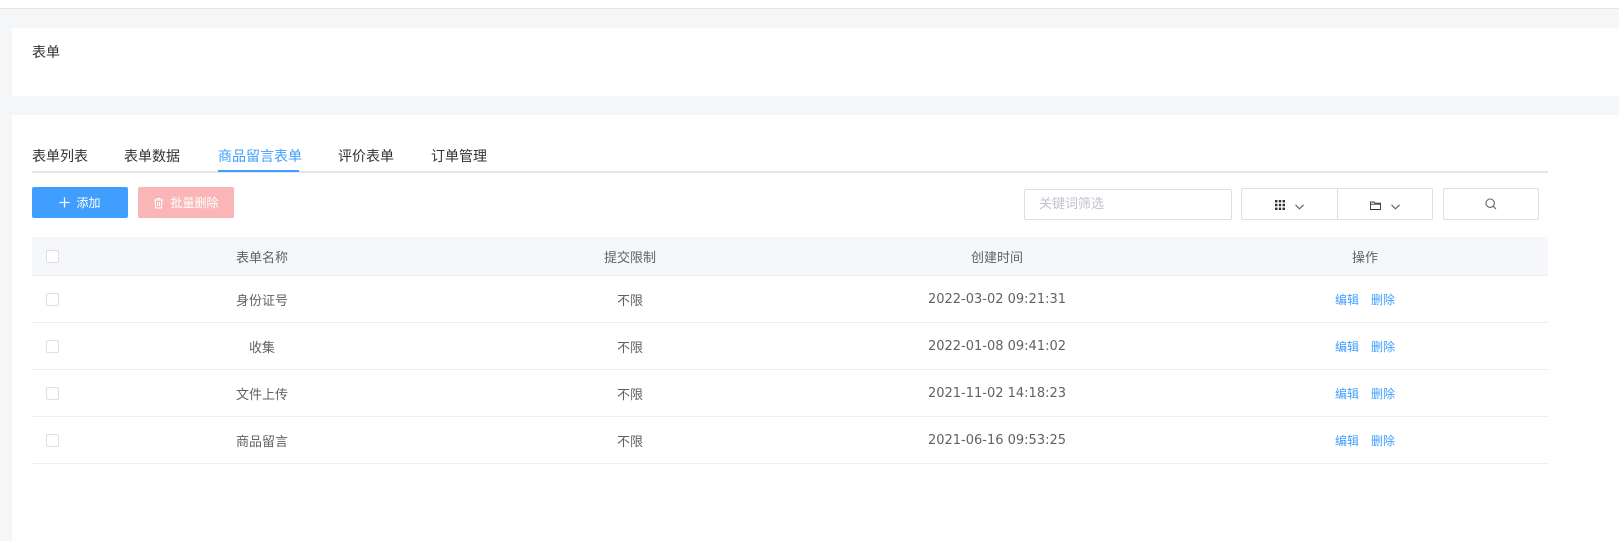  What do you see at coordinates (1385, 204) in the screenshot?
I see `folder-dropdown` at bounding box center [1385, 204].